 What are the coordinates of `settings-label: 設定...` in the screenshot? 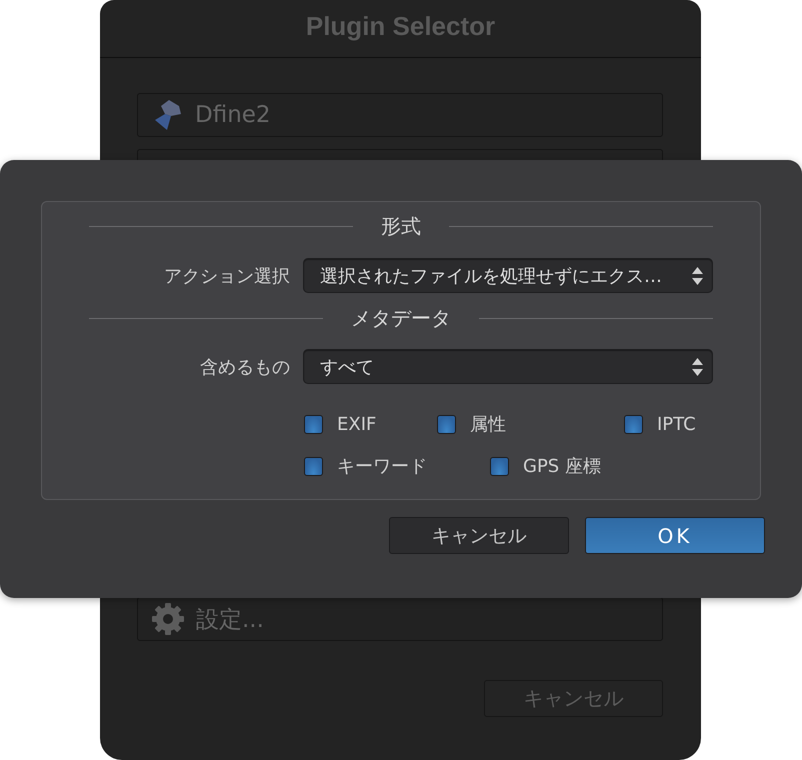 It's located at (230, 620).